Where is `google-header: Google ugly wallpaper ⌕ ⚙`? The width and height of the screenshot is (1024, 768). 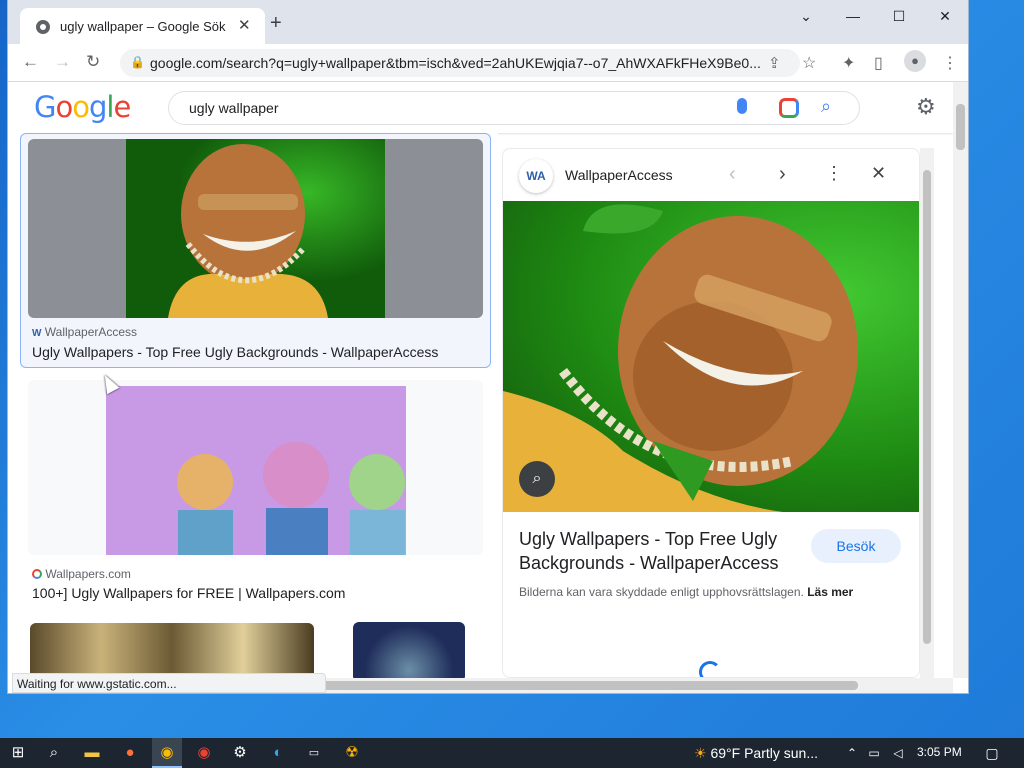 google-header: Google ugly wallpaper ⌕ ⚙ is located at coordinates (480, 107).